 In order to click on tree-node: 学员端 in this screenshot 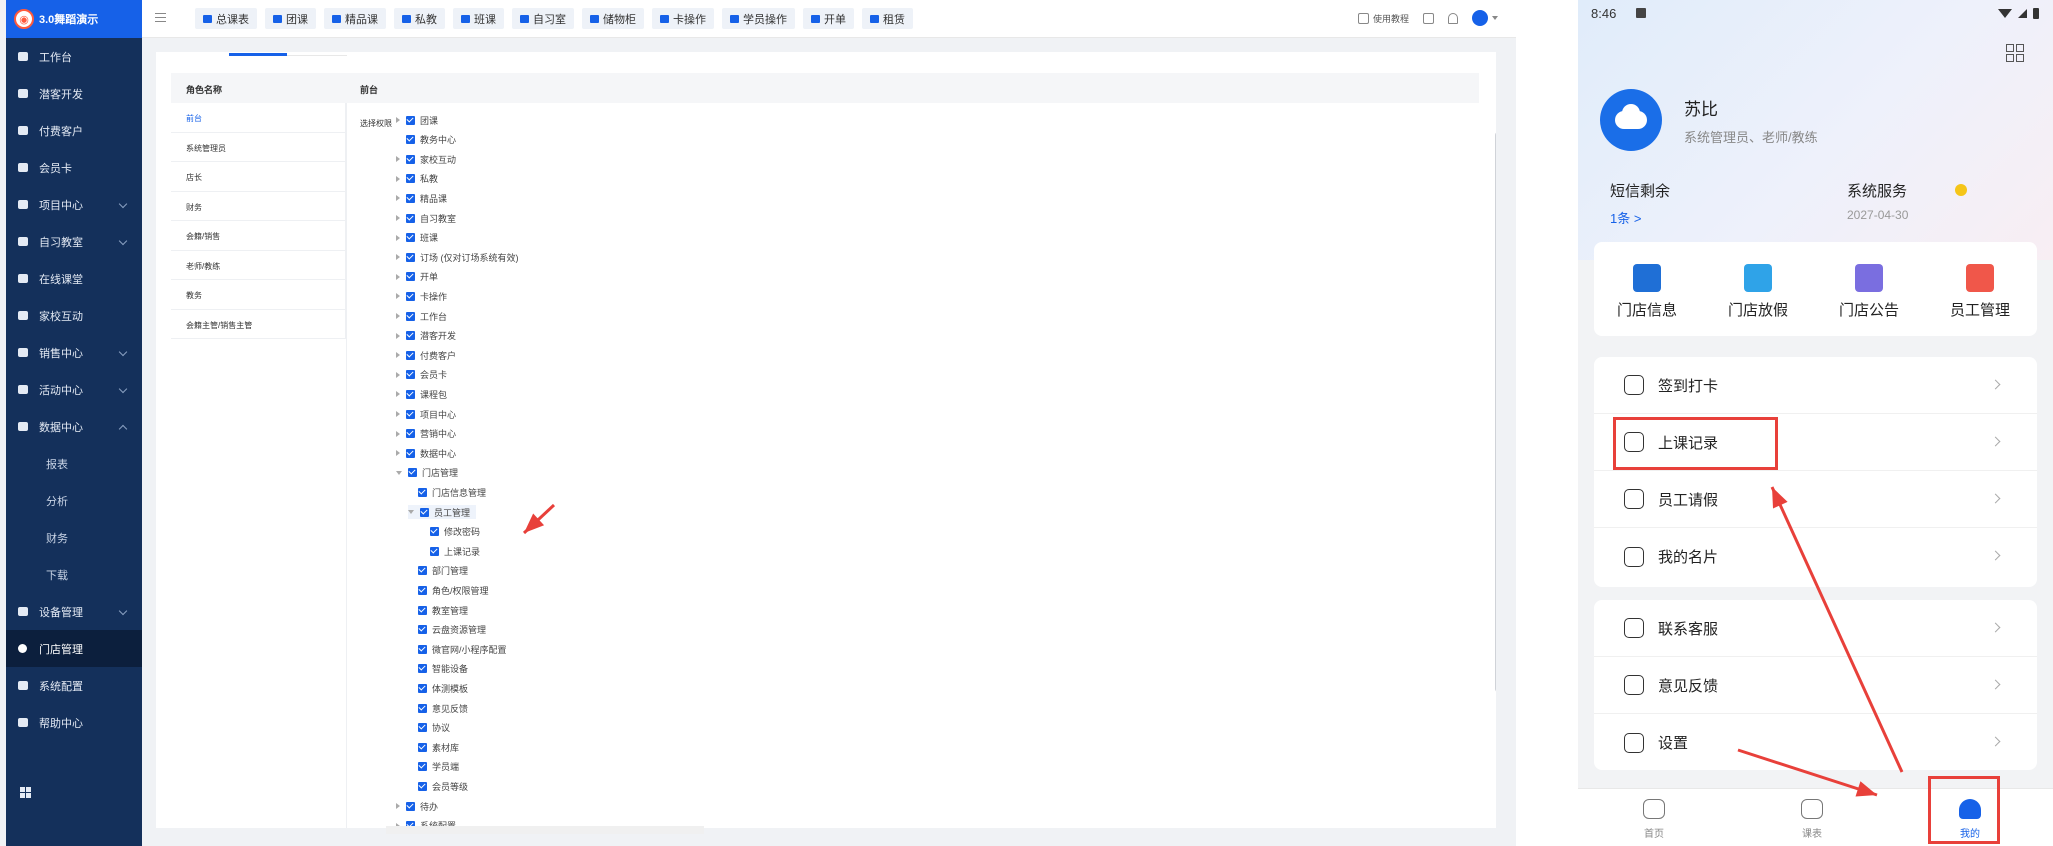, I will do `click(433, 767)`.